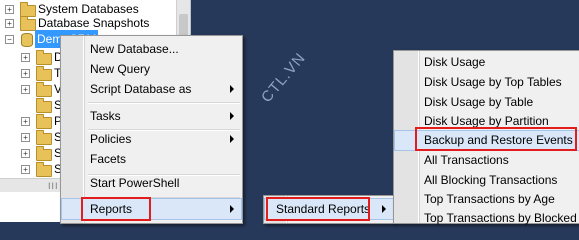 Image resolution: width=579 pixels, height=240 pixels. Describe the element at coordinates (491, 180) in the screenshot. I see `menu-item-label: All Blocking Transactions` at that location.